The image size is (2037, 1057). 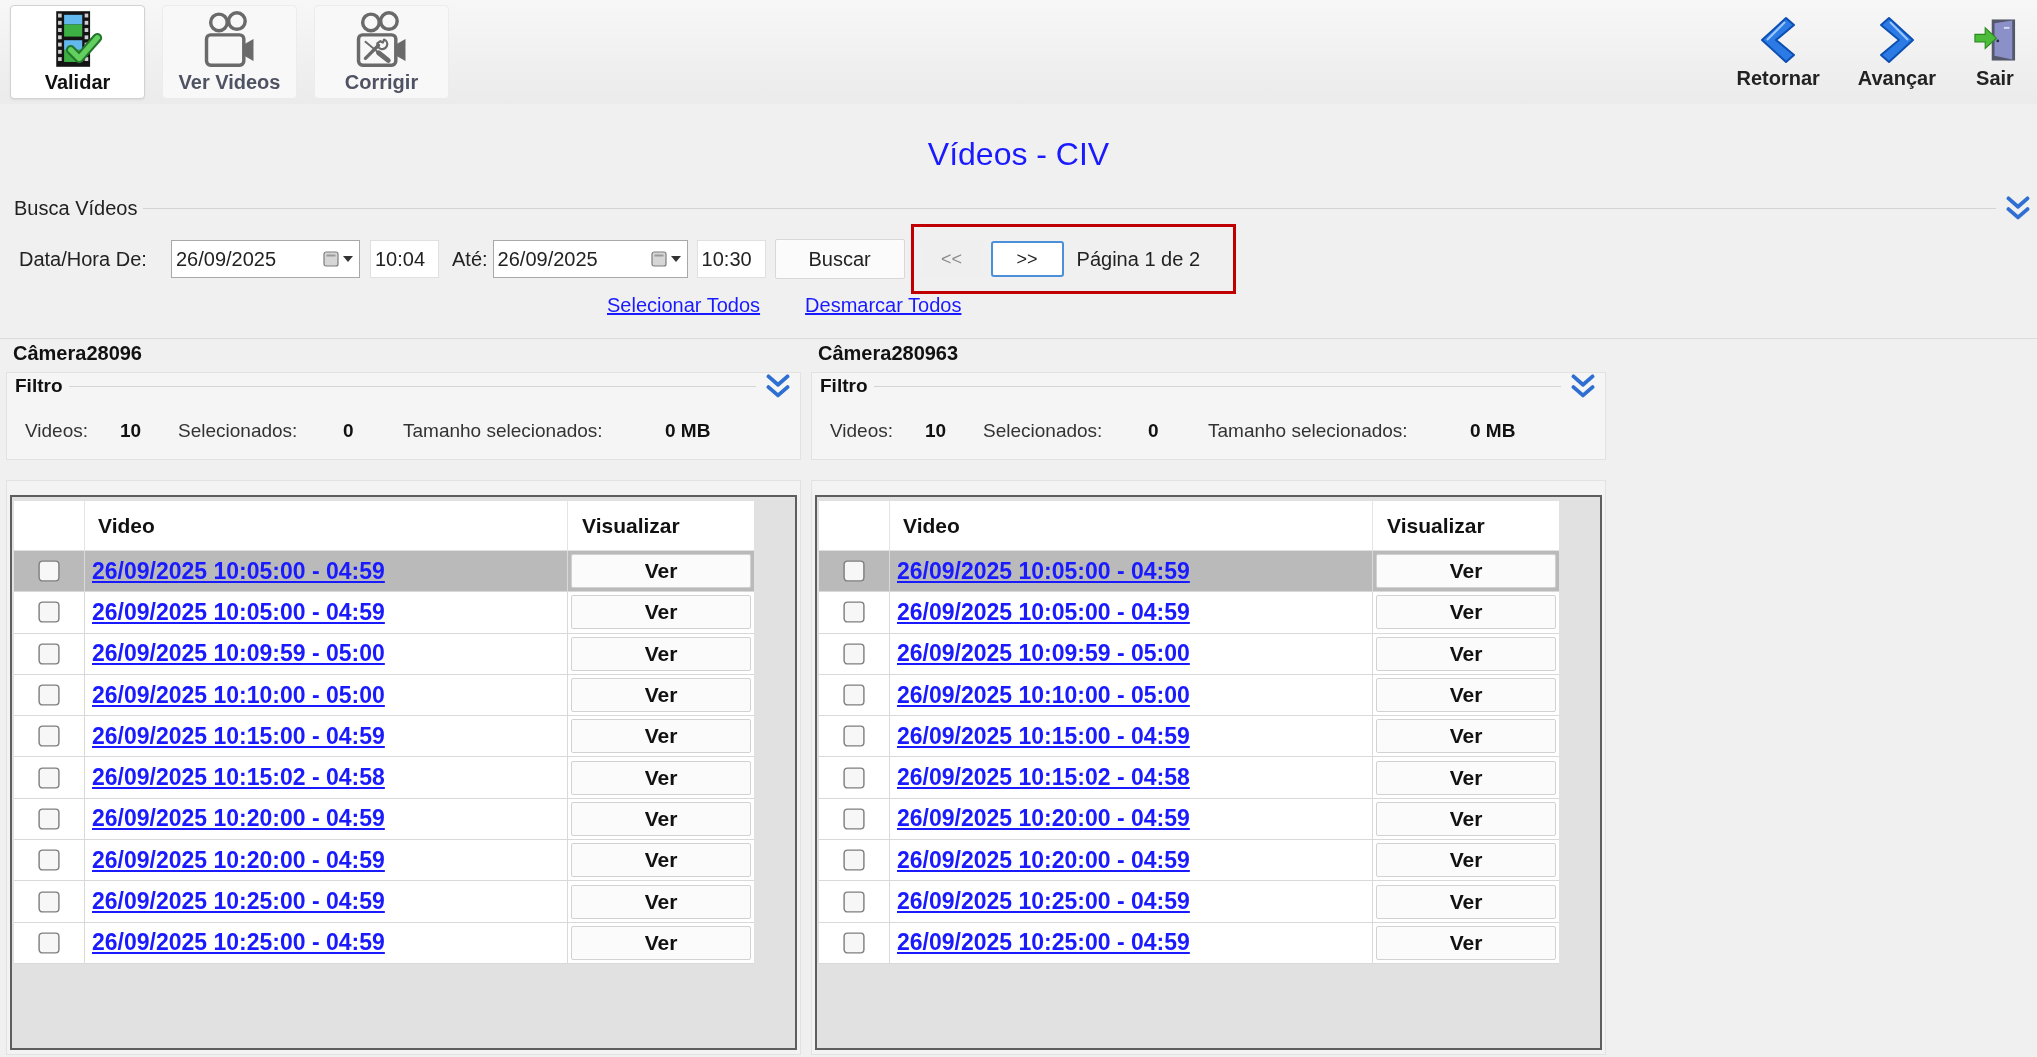 What do you see at coordinates (1027, 259) in the screenshot?
I see `next-page-button: >>` at bounding box center [1027, 259].